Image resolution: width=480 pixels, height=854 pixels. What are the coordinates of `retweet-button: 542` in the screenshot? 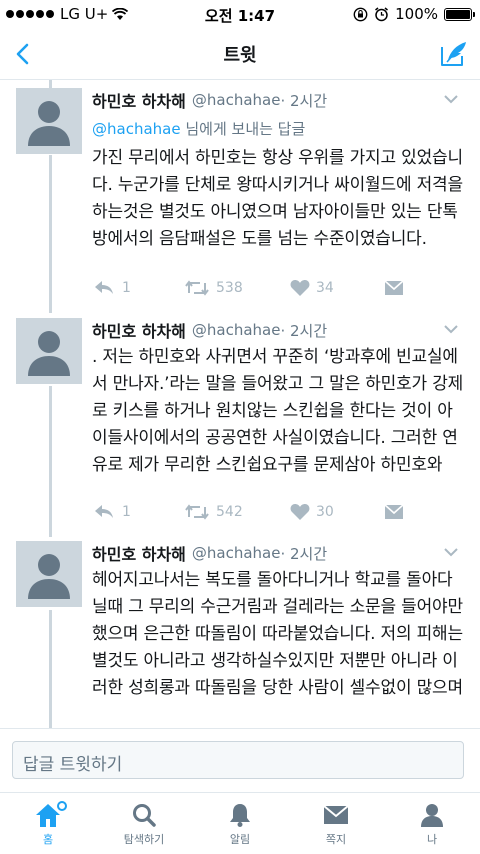 It's located at (237, 512).